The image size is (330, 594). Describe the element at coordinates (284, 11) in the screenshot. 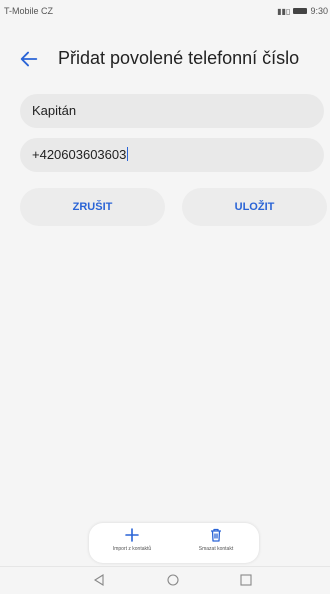

I see `signal-icon: ▮▮▯` at that location.